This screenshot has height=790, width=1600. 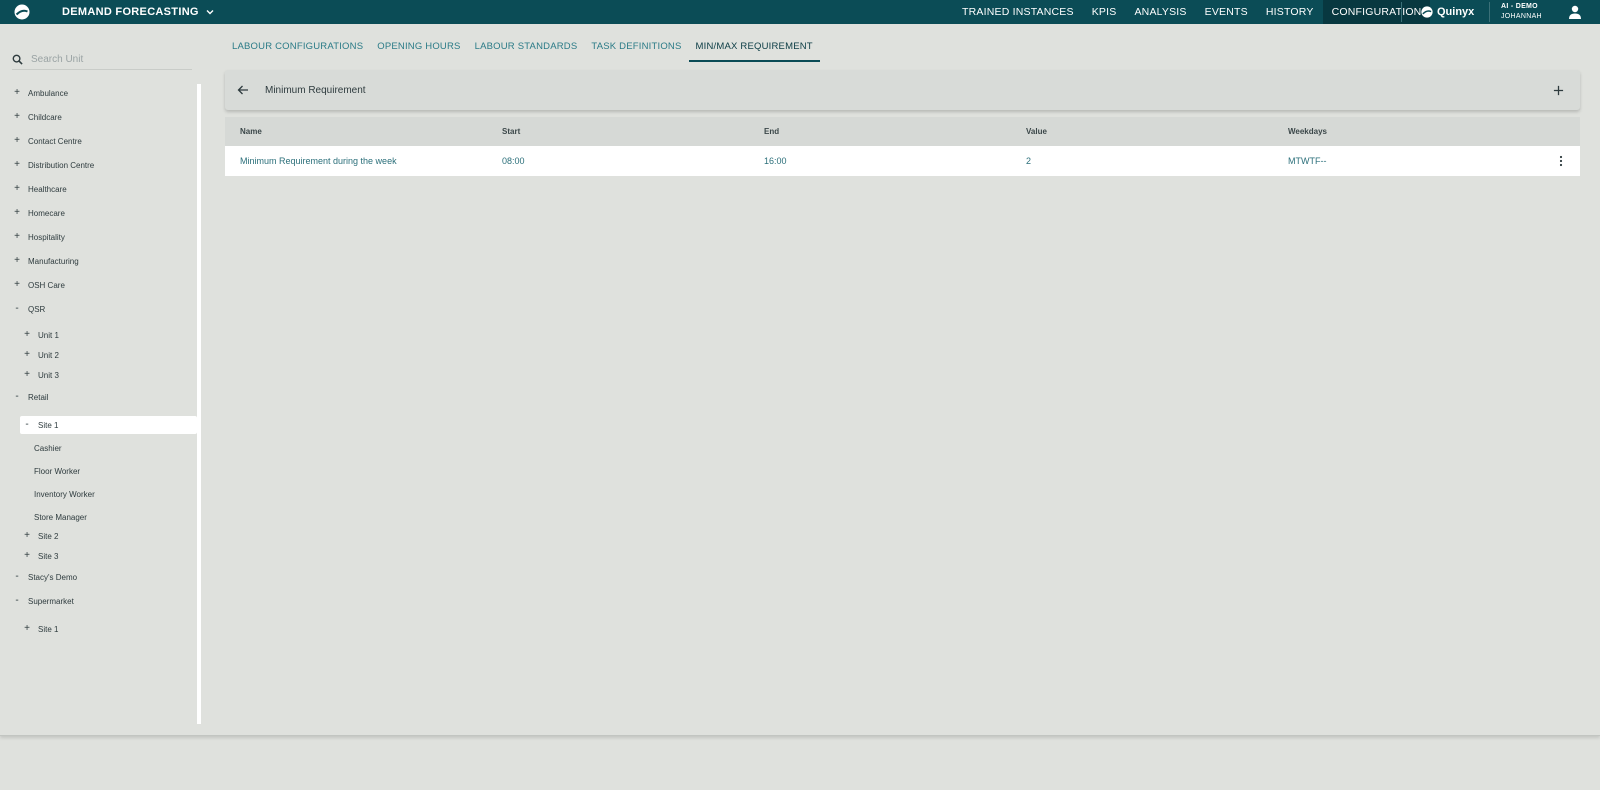 What do you see at coordinates (37, 309) in the screenshot?
I see `tree-item-label: QSR` at bounding box center [37, 309].